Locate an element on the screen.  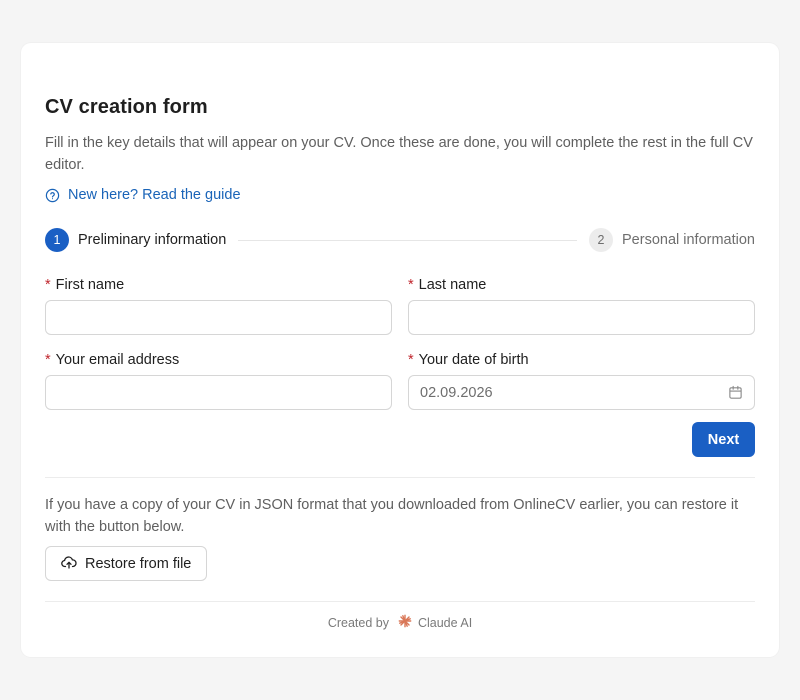
first-name-input-wrapper is located at coordinates (218, 317).